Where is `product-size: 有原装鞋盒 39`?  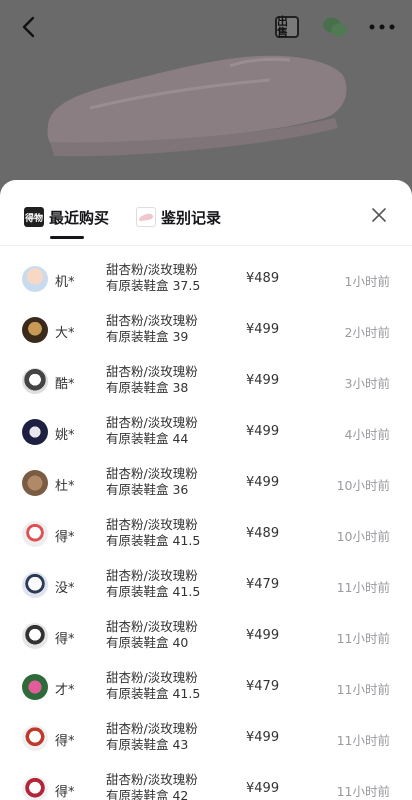
product-size: 有原装鞋盒 39 is located at coordinates (147, 336).